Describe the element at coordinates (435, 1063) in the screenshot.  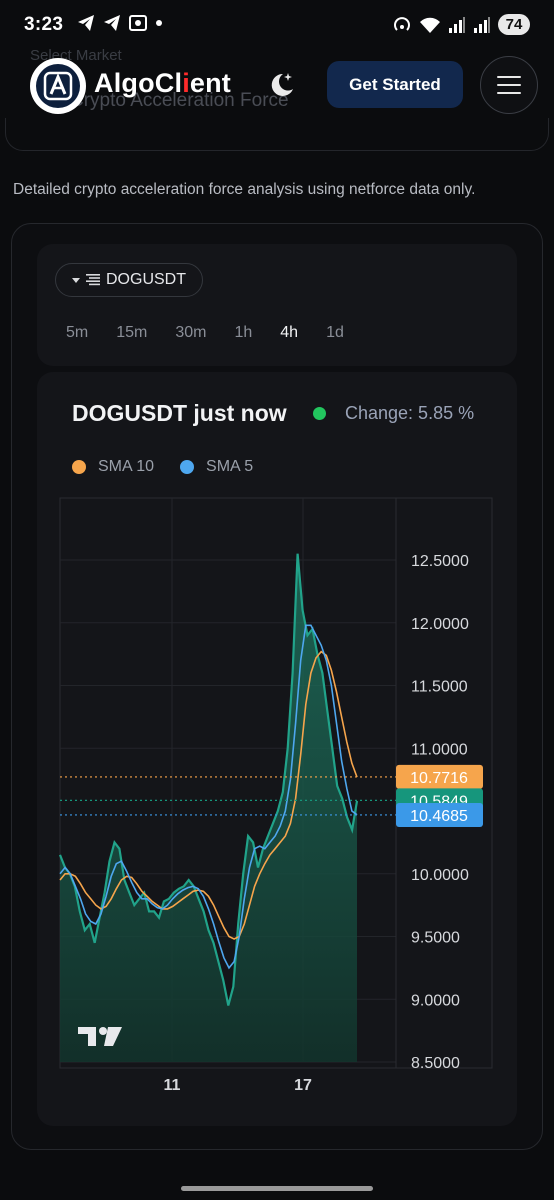
I see `y-tick-label: 8.5000` at that location.